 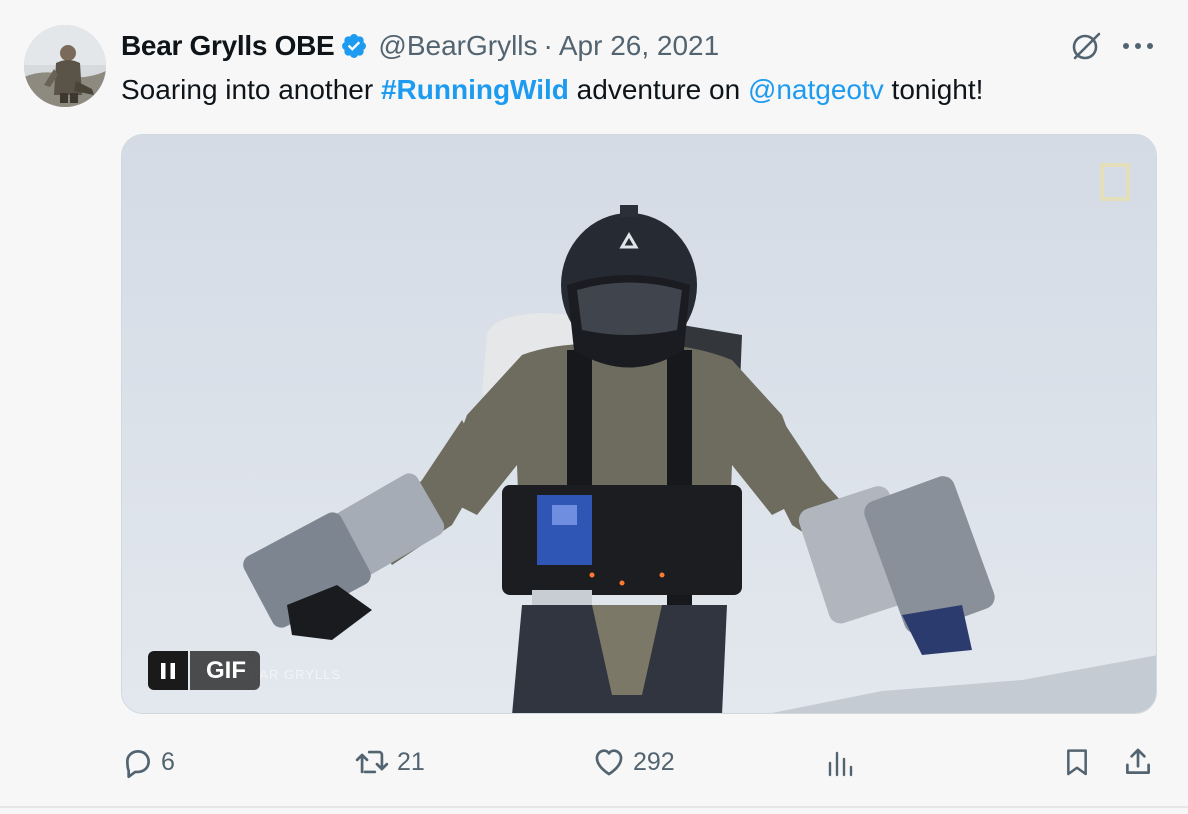 I want to click on mention-link: @natgeotv, so click(x=816, y=89).